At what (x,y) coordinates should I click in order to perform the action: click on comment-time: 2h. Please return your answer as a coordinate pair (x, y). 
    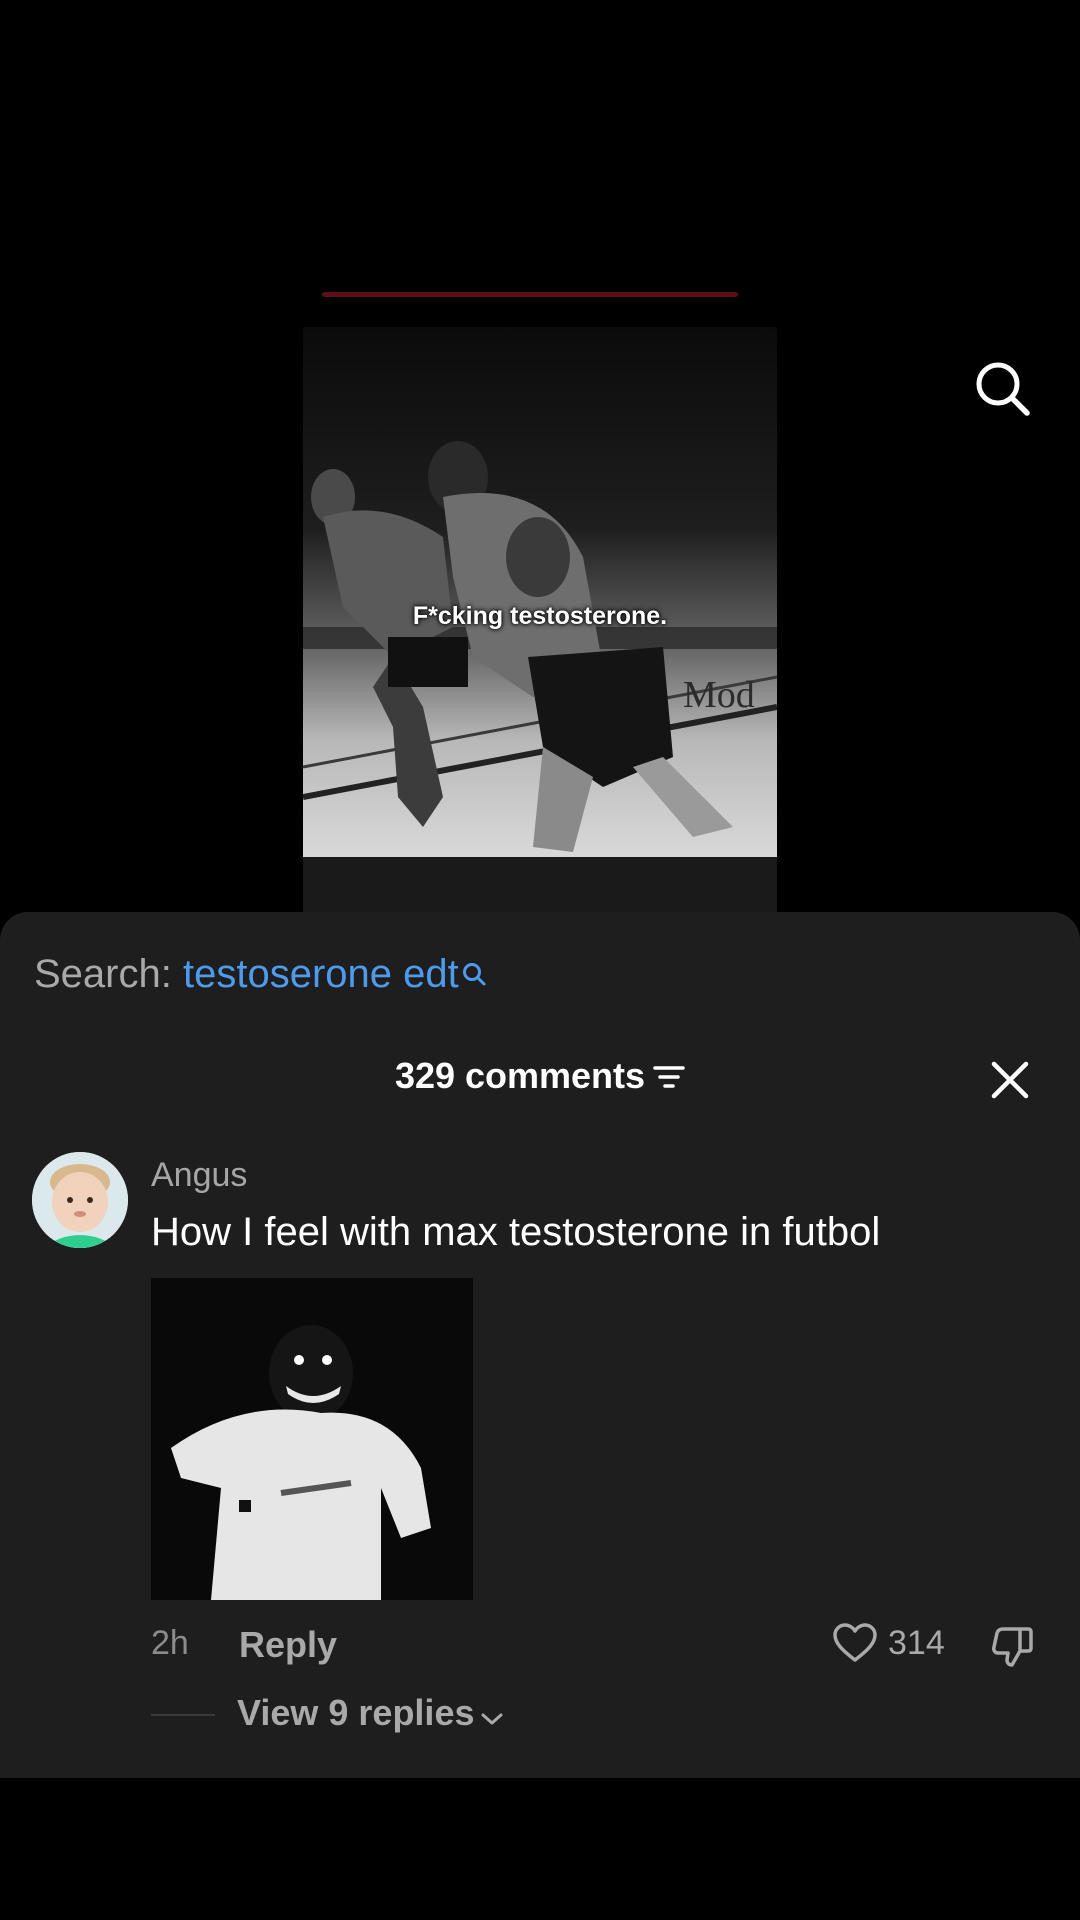
    Looking at the image, I should click on (170, 1643).